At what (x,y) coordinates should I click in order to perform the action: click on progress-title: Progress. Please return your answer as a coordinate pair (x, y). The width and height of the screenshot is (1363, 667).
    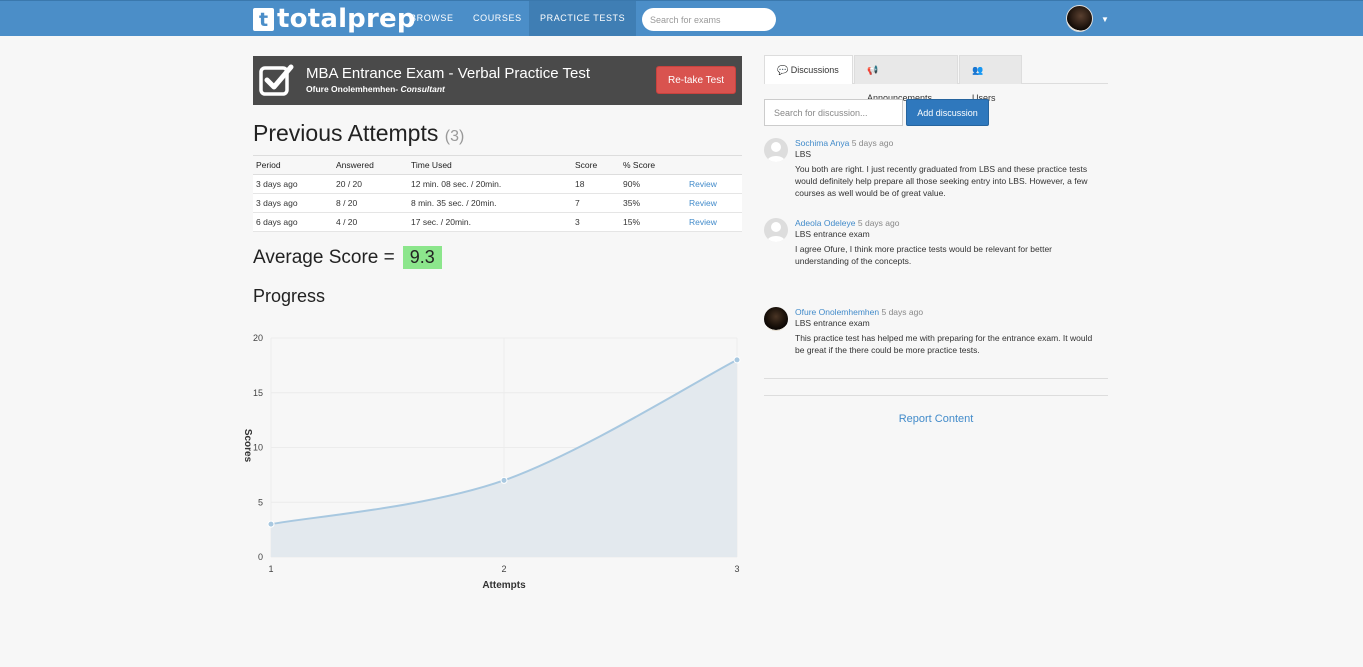
    Looking at the image, I should click on (289, 296).